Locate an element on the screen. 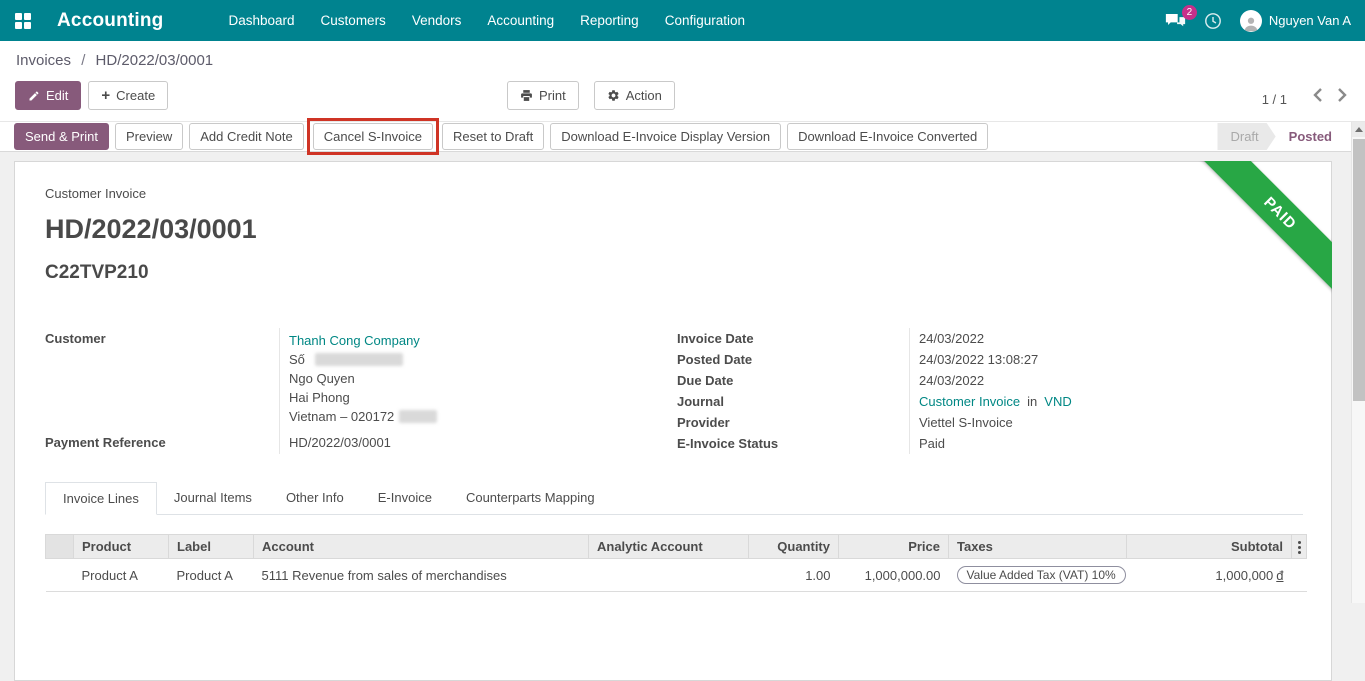 This screenshot has height=681, width=1365. cell-taxes: Value Added Tax (VAT) 10% is located at coordinates (1038, 575).